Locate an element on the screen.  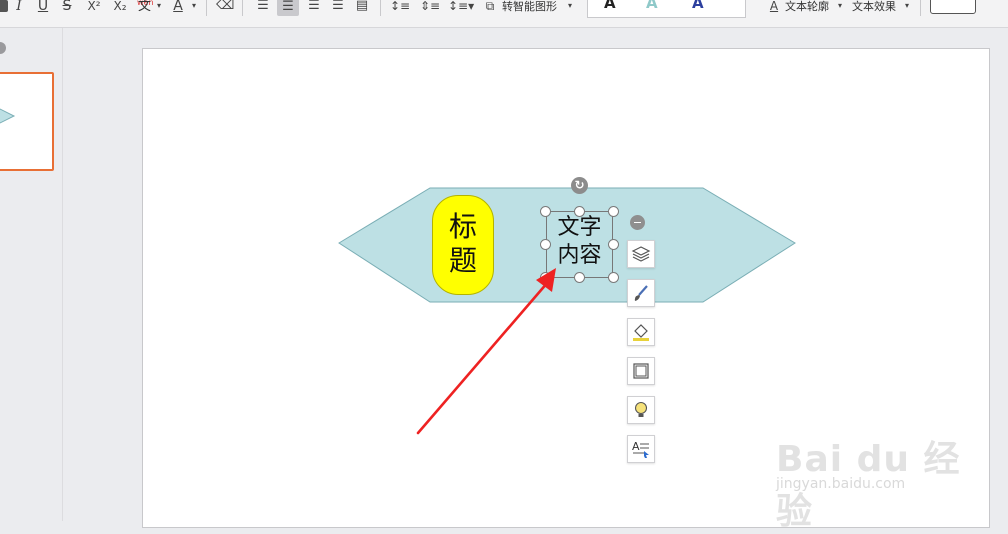
shape-style-preview is located at coordinates (953, 7).